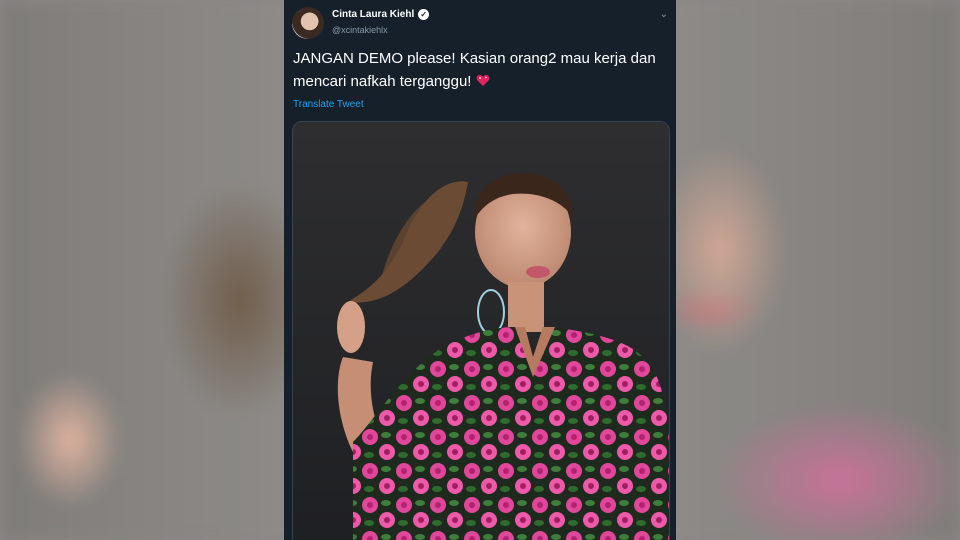 This screenshot has width=960, height=540. I want to click on name-row: Cinta Laura Kiehl ✓, so click(381, 14).